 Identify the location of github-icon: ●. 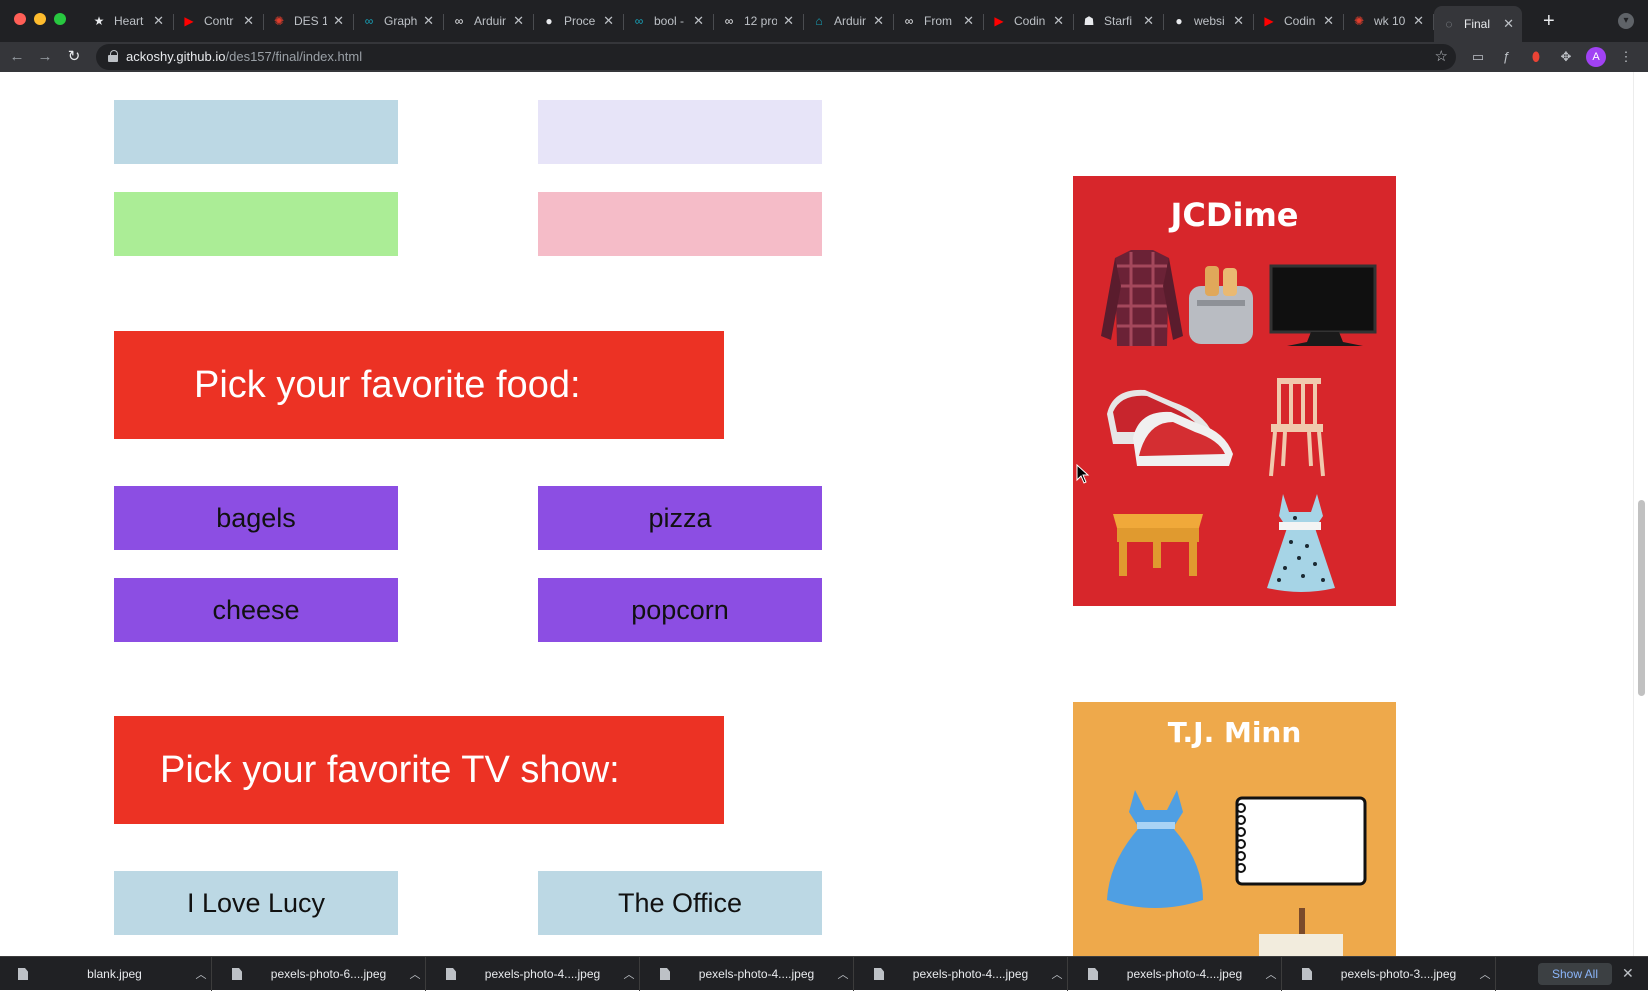
(1179, 21).